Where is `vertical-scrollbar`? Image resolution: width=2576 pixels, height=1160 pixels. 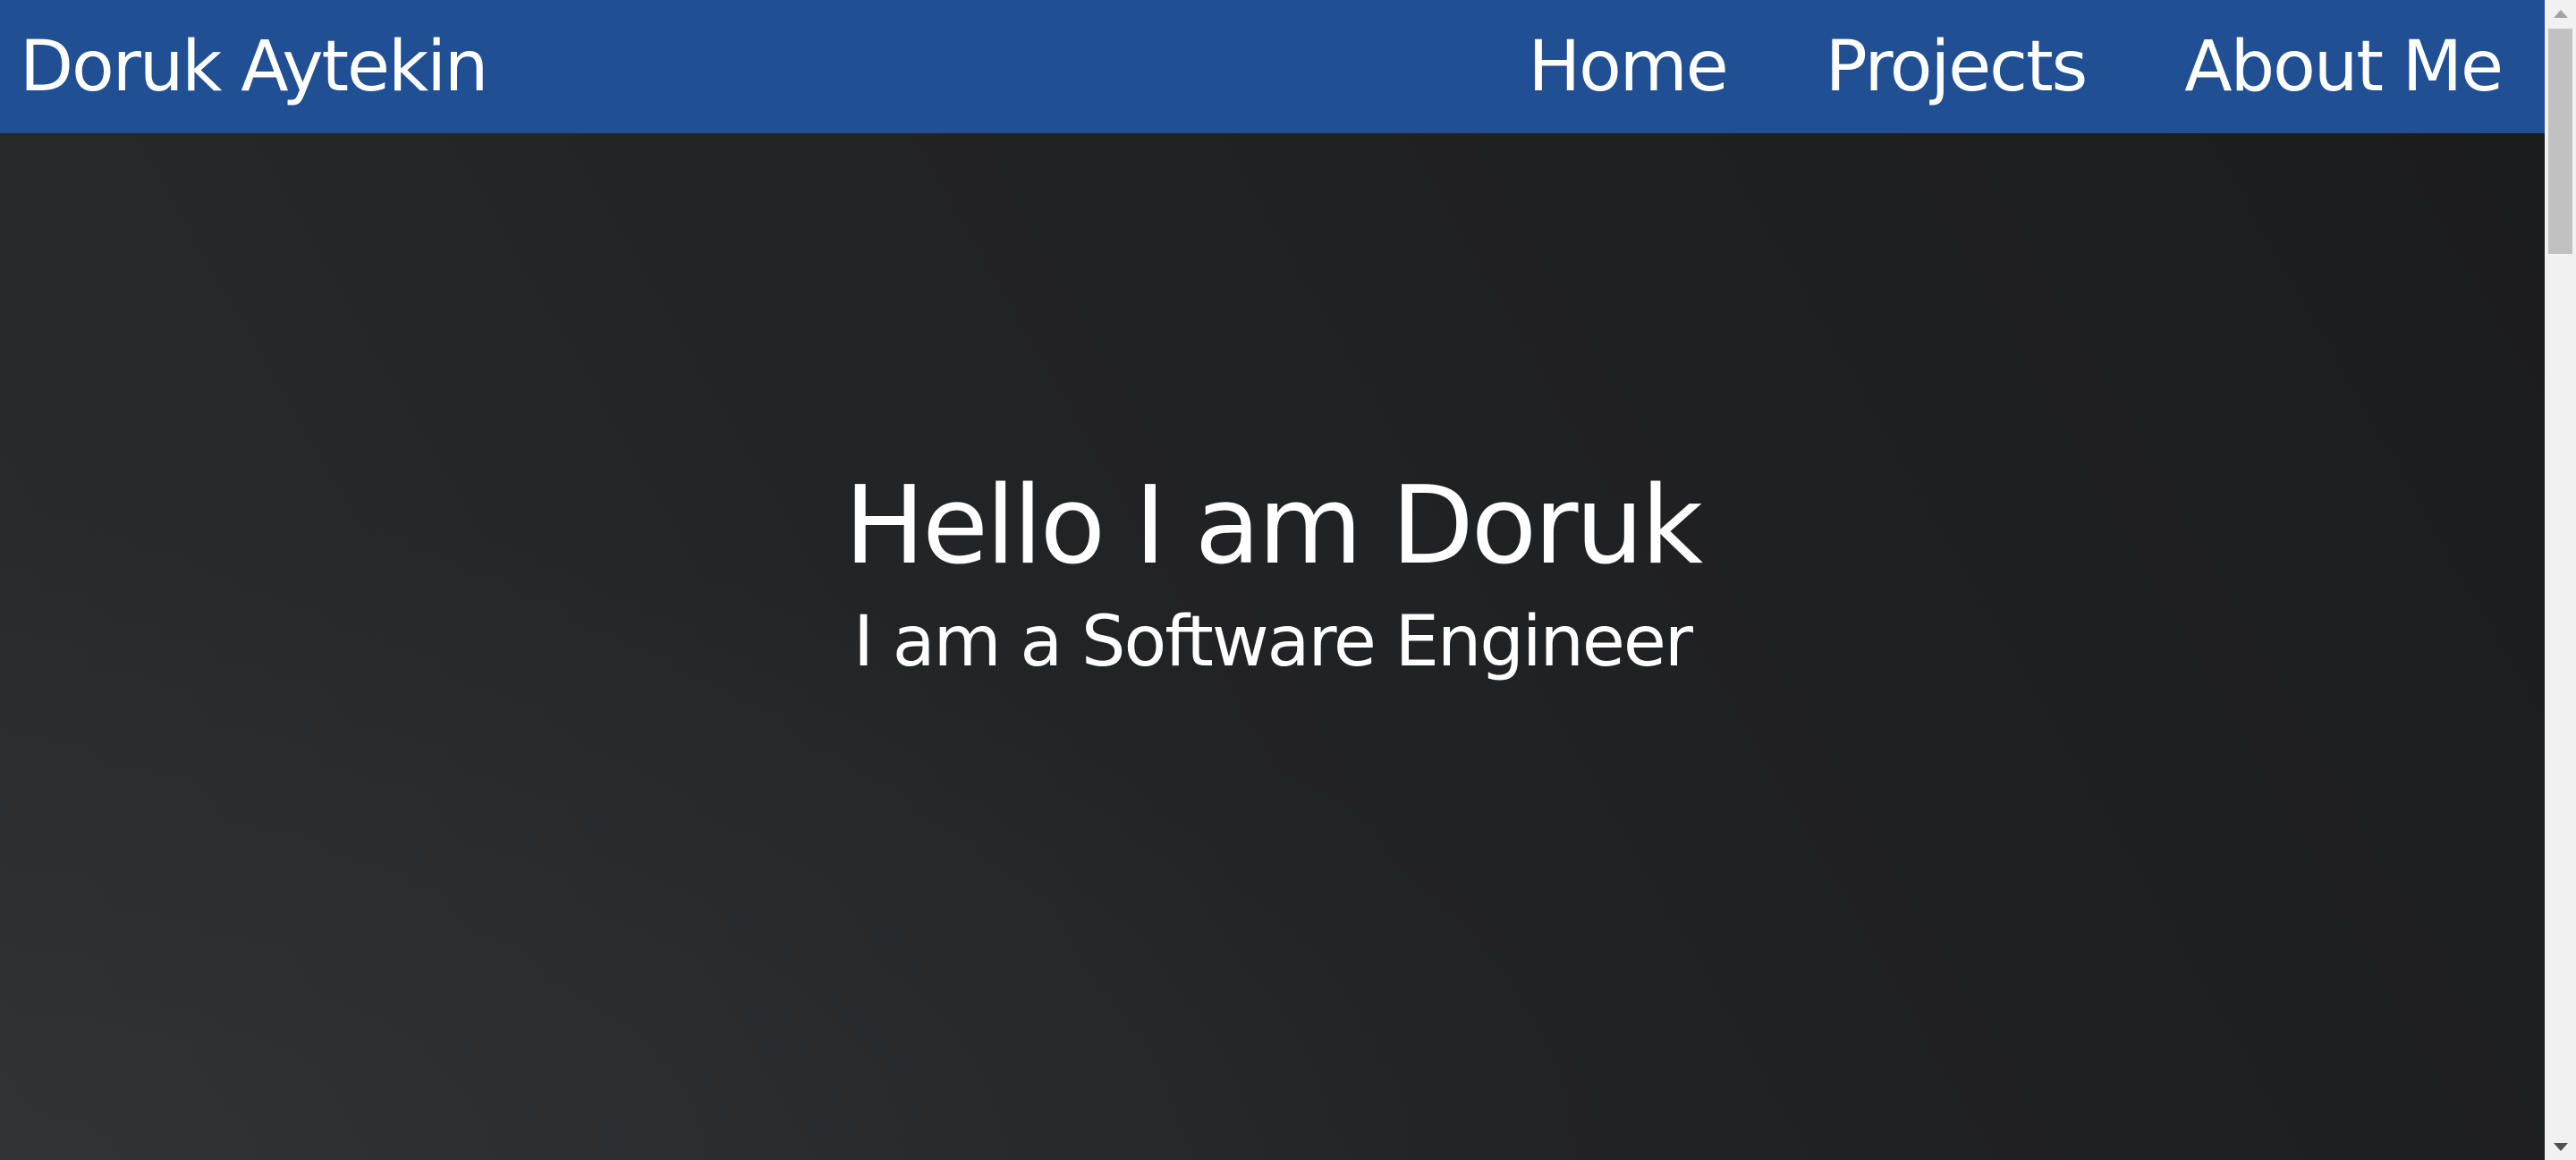 vertical-scrollbar is located at coordinates (2560, 580).